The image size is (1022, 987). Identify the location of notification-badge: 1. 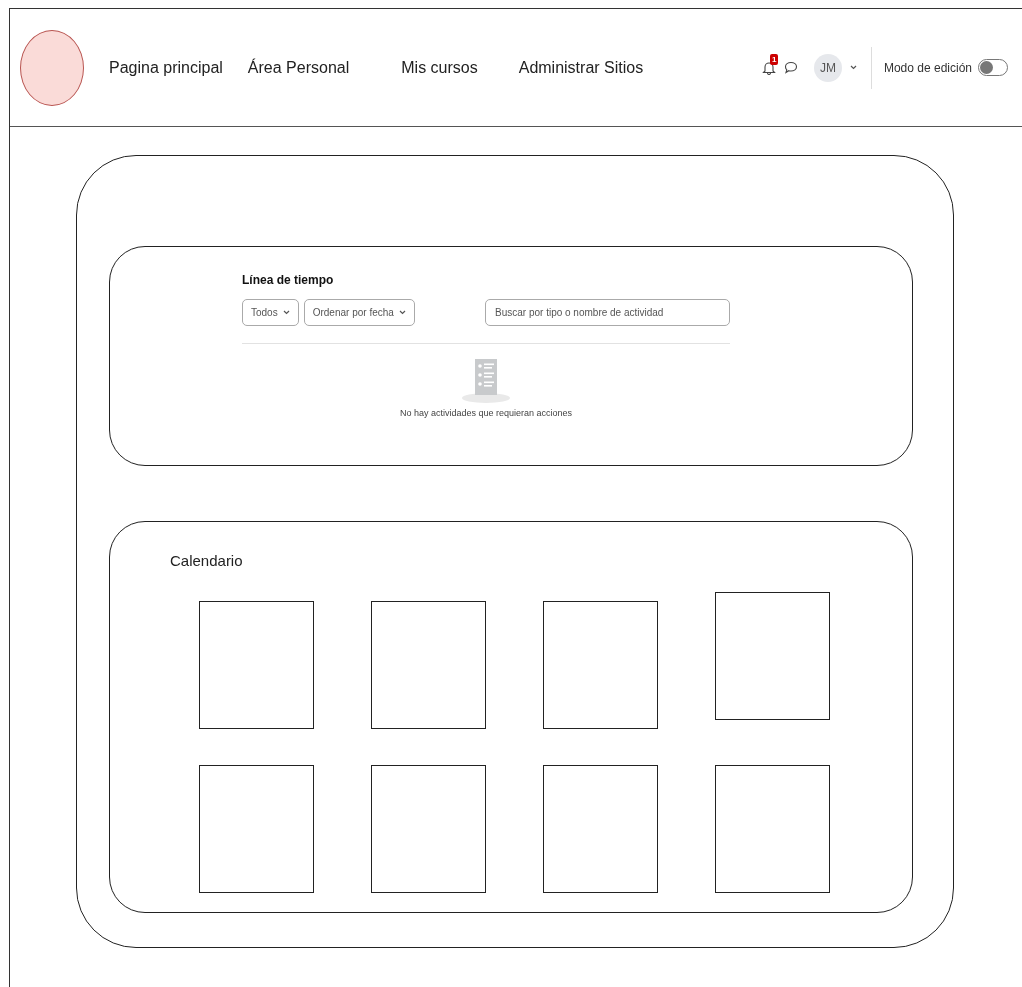
(774, 59).